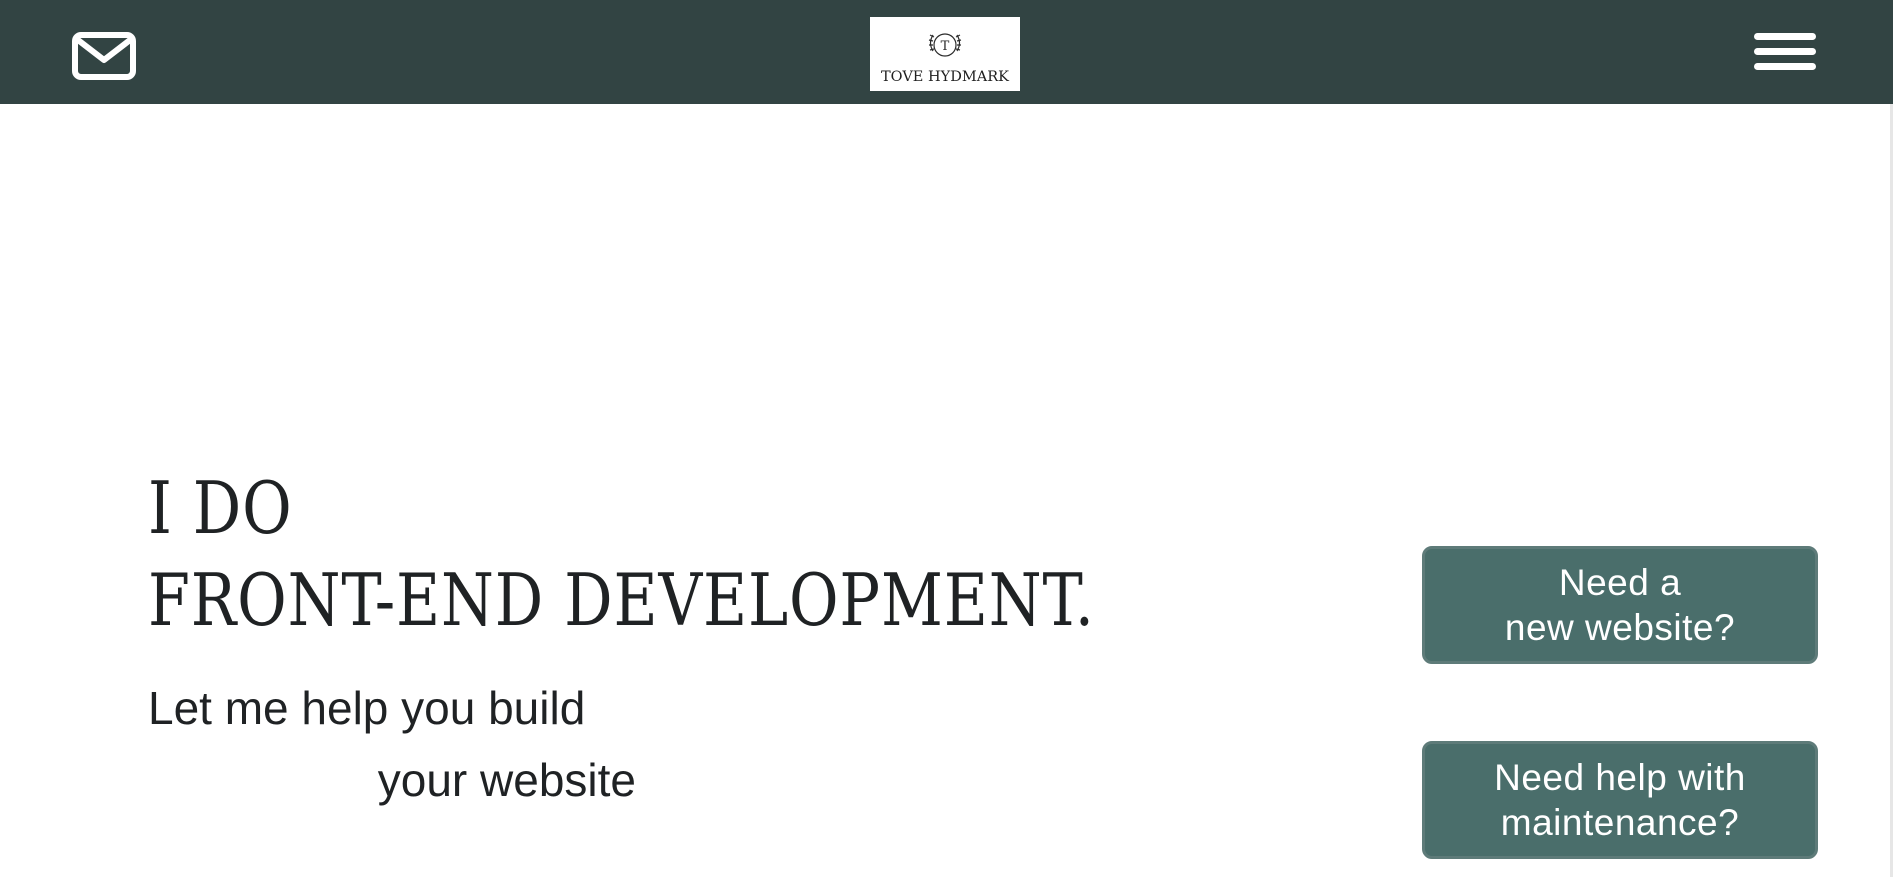 The width and height of the screenshot is (1893, 877). I want to click on subline-line-1: Let me help you build, so click(367, 708).